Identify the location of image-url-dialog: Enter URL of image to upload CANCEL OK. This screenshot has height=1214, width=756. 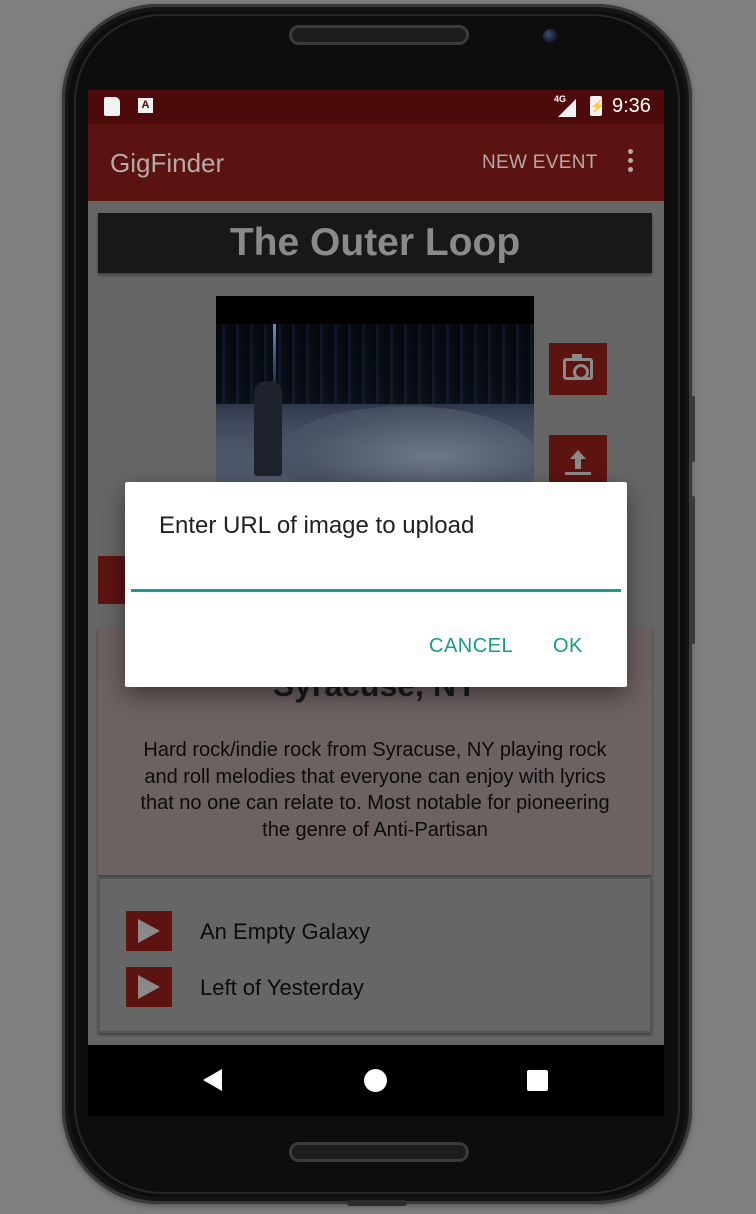
(376, 584).